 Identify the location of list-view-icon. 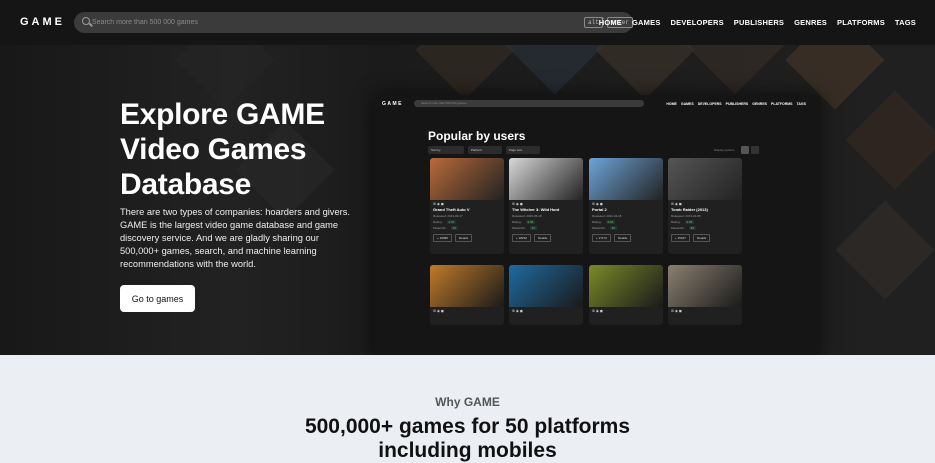
(755, 150).